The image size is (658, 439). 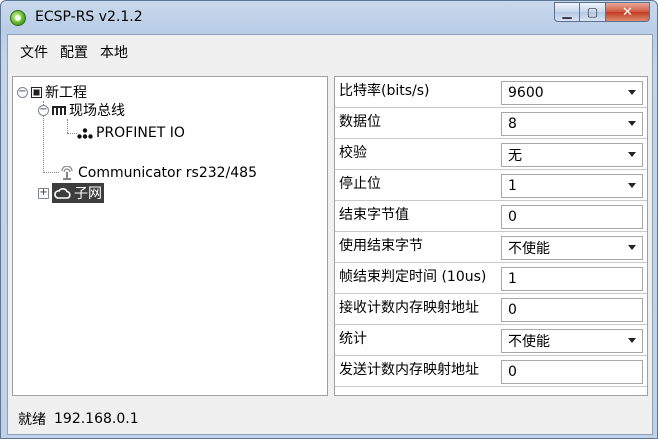 I want to click on property-row: 使用结束字节 不使能, so click(x=491, y=247).